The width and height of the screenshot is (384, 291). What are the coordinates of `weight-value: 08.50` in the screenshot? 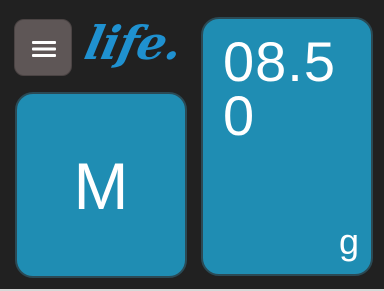 It's located at (279, 88).